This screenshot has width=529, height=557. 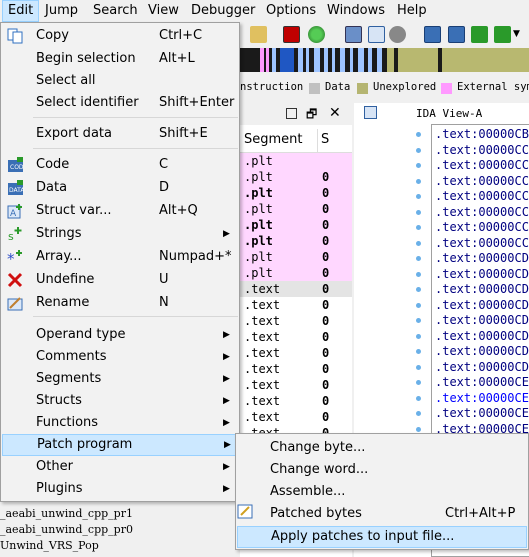 What do you see at coordinates (482, 259) in the screenshot?
I see `code-line: .text:00000CD0` at bounding box center [482, 259].